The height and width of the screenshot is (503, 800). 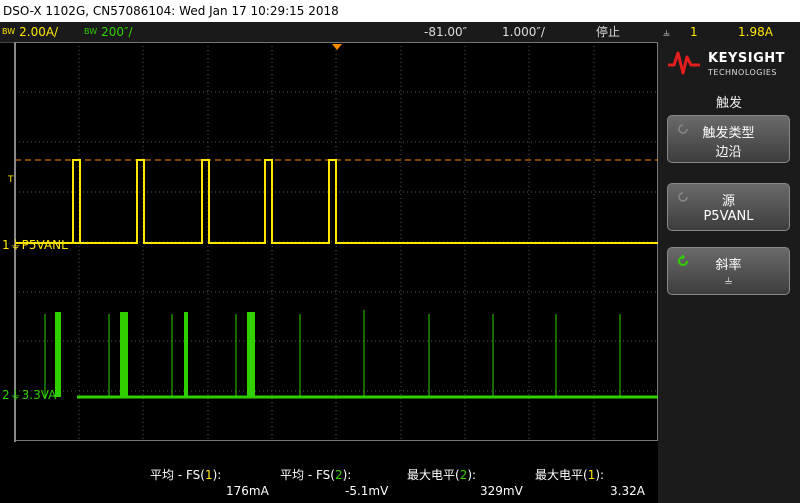 I want to click on softkey-source: 源 P5VANL, so click(x=728, y=207).